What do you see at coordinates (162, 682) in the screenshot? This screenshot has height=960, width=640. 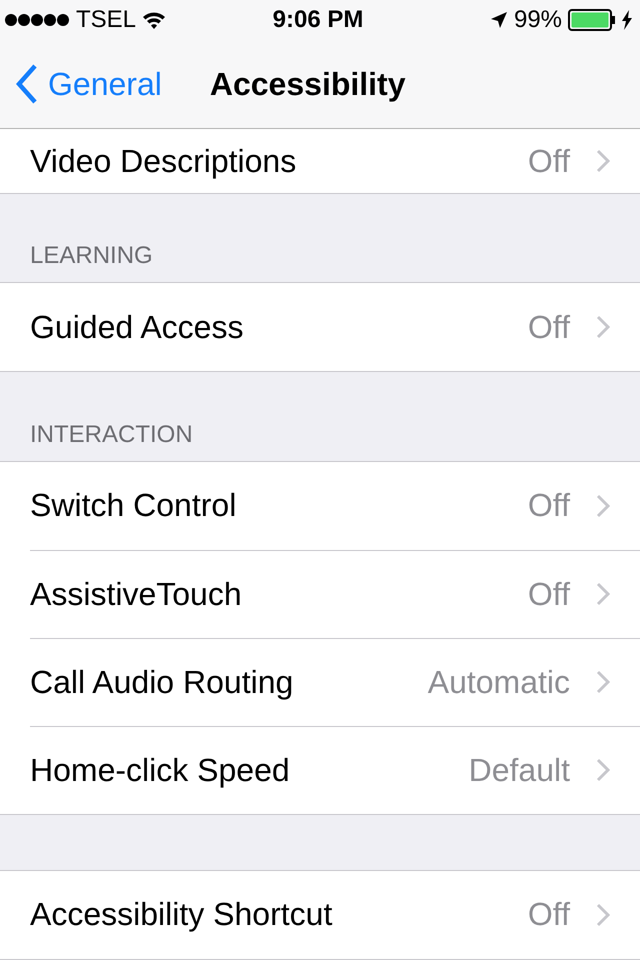 I see `row-label: Call Audio Routing` at bounding box center [162, 682].